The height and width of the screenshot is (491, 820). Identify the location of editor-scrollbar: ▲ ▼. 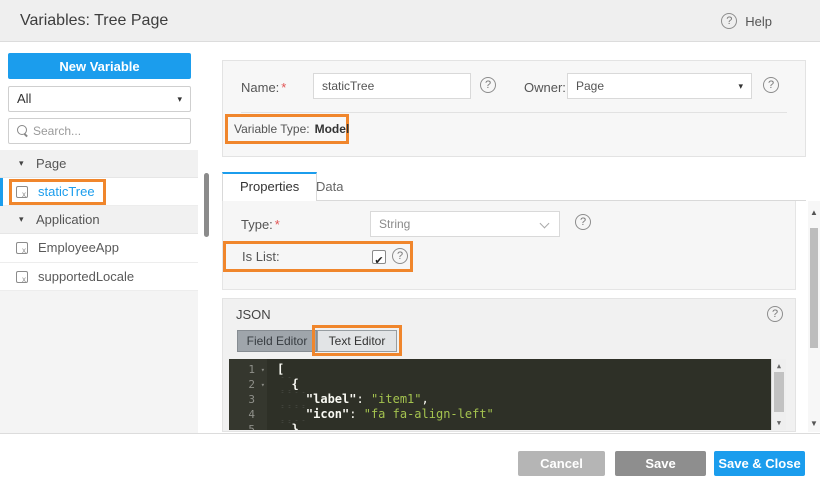
(778, 394).